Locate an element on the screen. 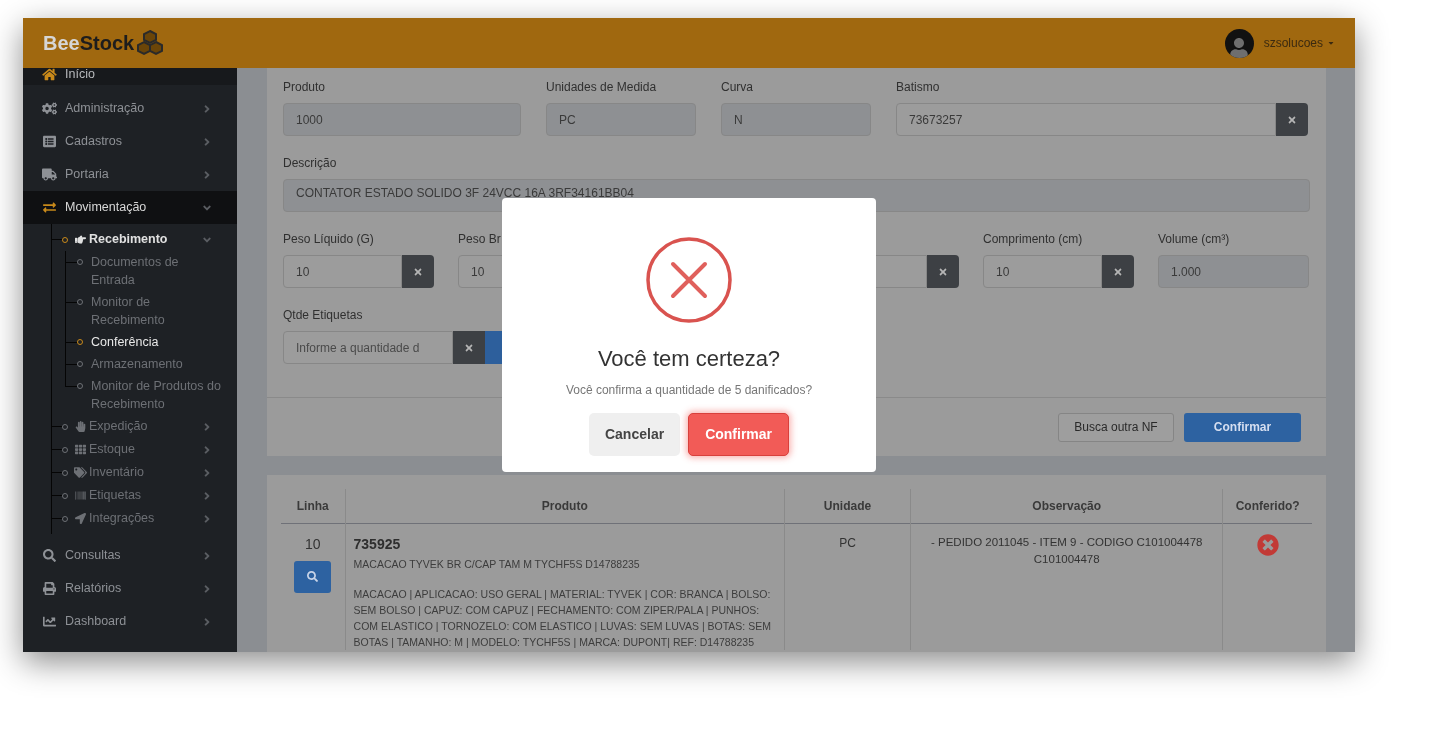  error-icon is located at coordinates (689, 280).